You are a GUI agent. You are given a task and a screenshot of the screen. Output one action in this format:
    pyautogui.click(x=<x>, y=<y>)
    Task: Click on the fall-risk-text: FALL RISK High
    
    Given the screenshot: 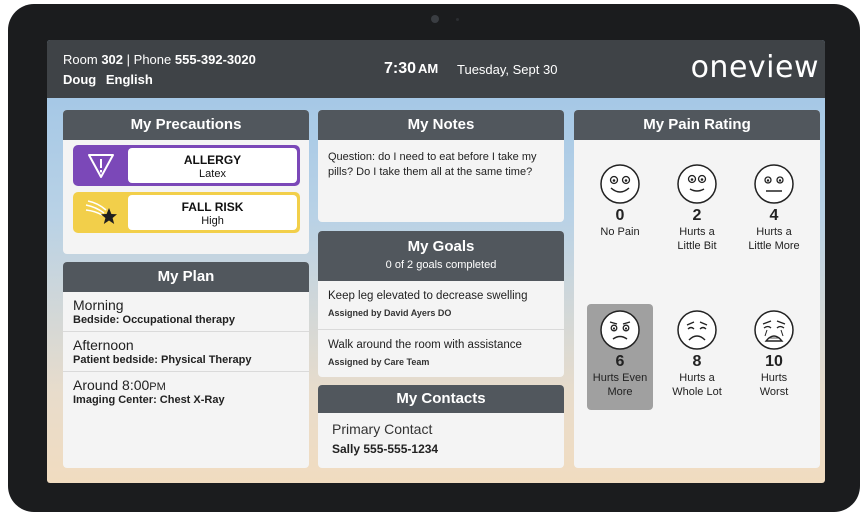 What is the action you would take?
    pyautogui.click(x=212, y=212)
    